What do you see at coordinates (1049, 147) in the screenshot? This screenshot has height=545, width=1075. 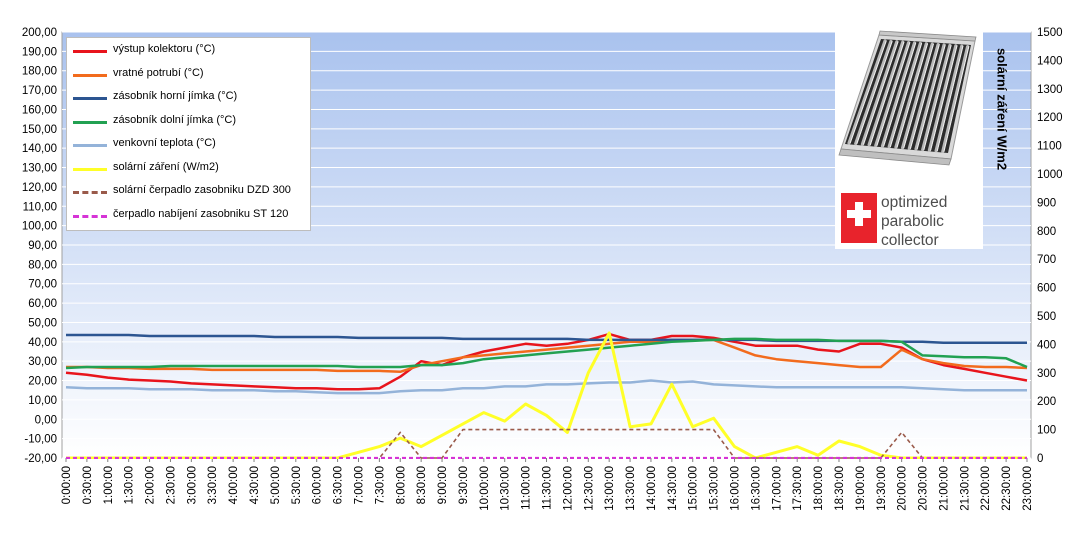 I see `y2-tick-label: 1100` at bounding box center [1049, 147].